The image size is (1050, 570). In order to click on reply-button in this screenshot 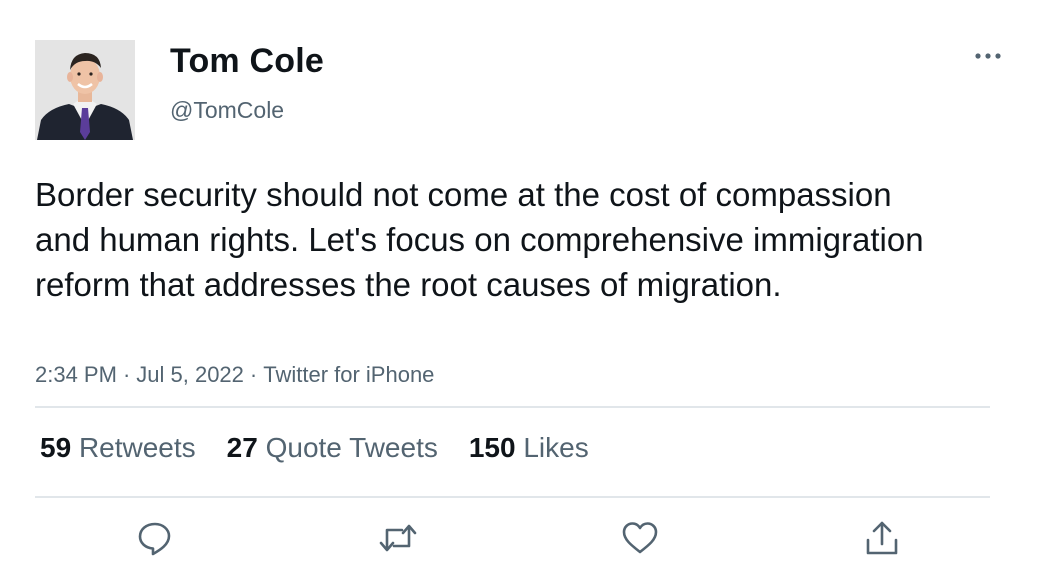, I will do `click(155, 538)`.